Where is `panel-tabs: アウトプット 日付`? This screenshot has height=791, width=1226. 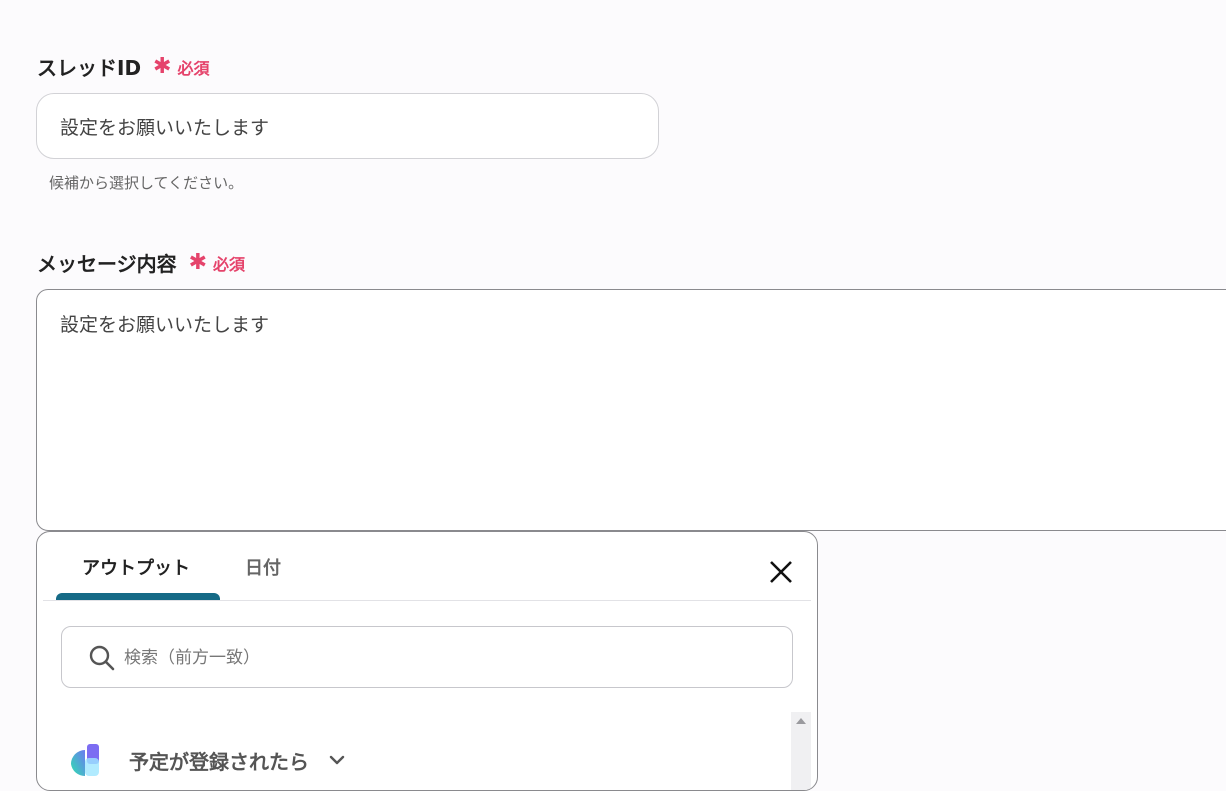
panel-tabs: アウトプット 日付 is located at coordinates (427, 566).